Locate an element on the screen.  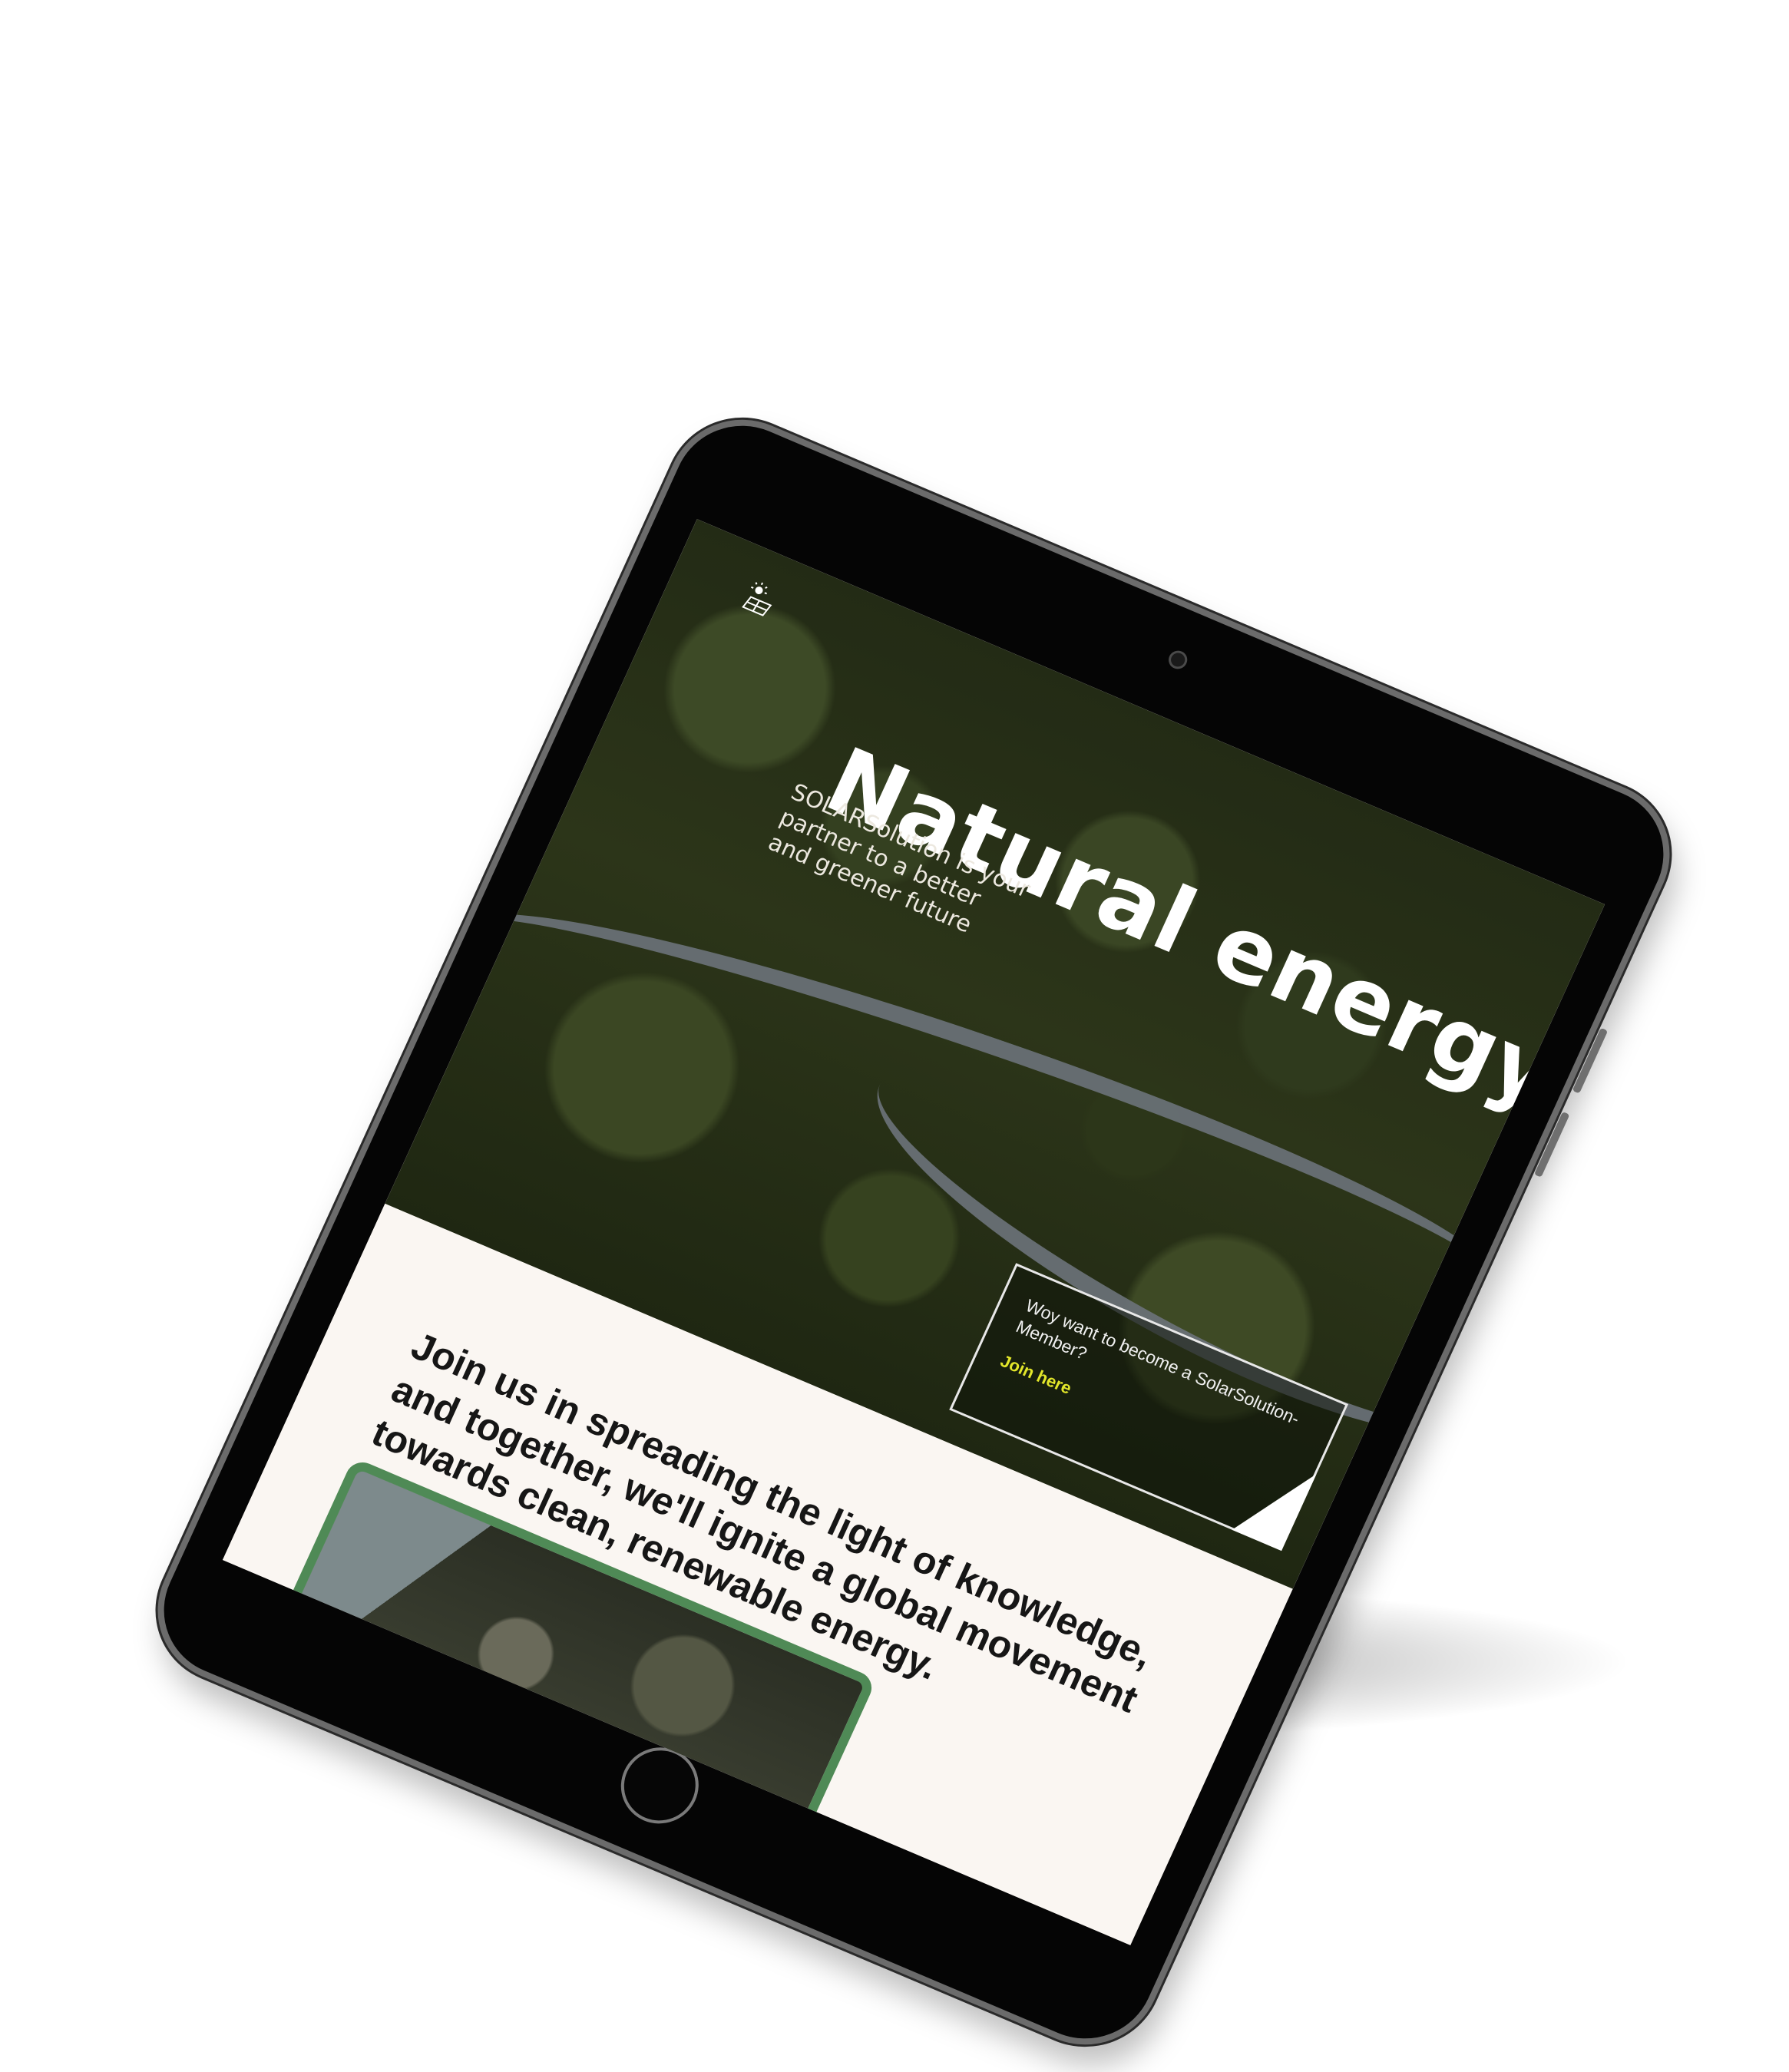
join-here-link: Join here is located at coordinates (1035, 1375).